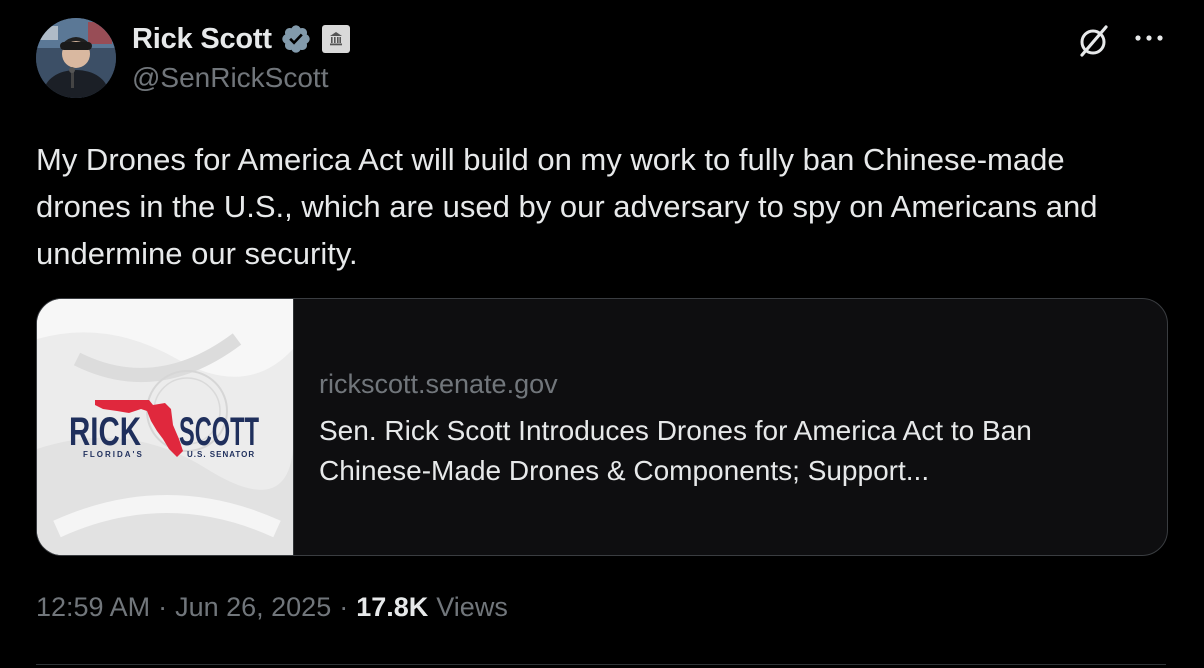 This screenshot has width=1204, height=668. I want to click on more-icon, so click(1149, 38).